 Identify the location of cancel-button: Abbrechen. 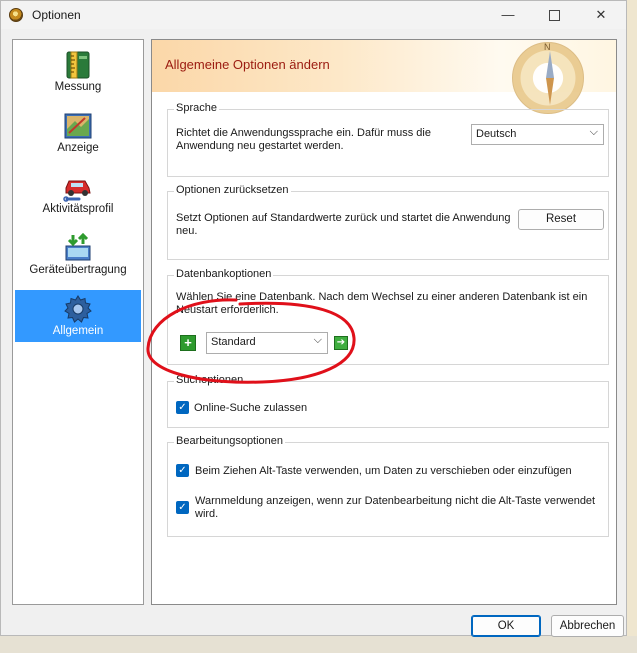
(587, 626).